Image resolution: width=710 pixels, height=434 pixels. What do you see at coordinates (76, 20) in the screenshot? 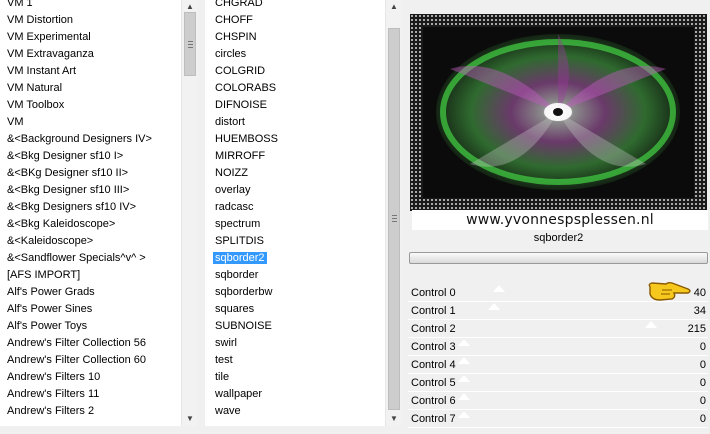
I see `category-item: VM Distortion` at bounding box center [76, 20].